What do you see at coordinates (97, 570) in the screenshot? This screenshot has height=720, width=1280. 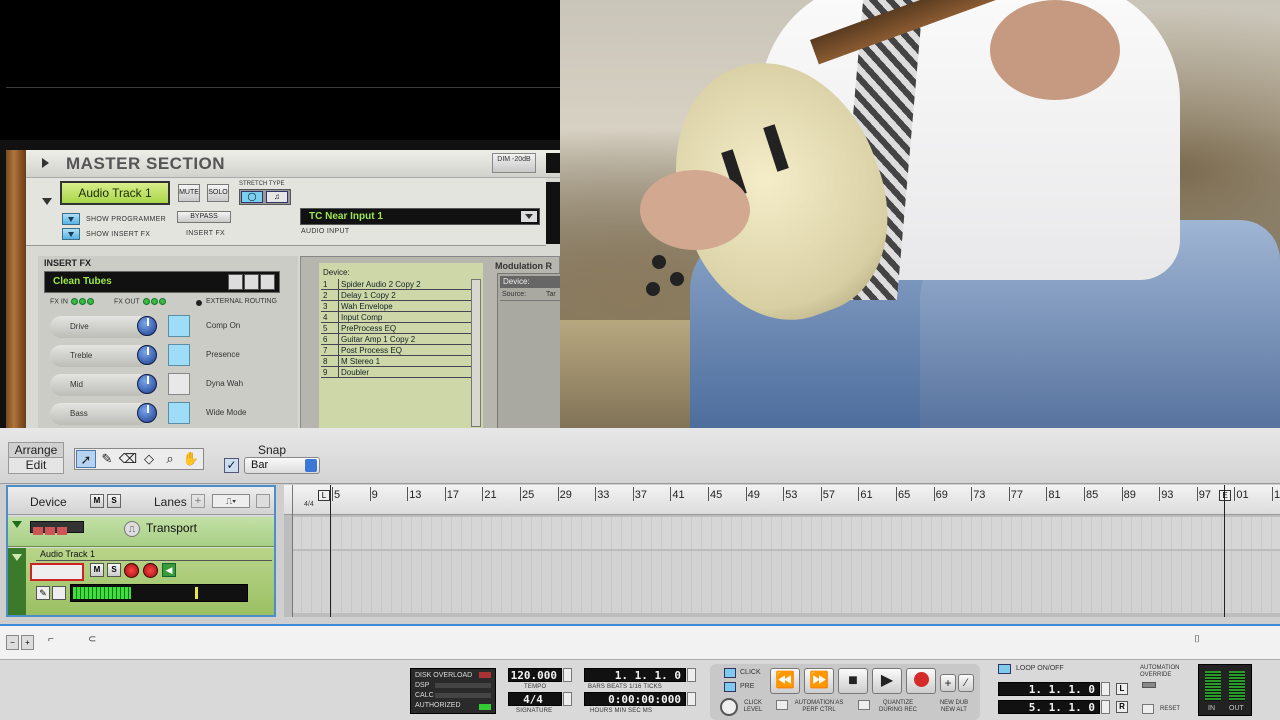 I see `track-mute-button: M` at bounding box center [97, 570].